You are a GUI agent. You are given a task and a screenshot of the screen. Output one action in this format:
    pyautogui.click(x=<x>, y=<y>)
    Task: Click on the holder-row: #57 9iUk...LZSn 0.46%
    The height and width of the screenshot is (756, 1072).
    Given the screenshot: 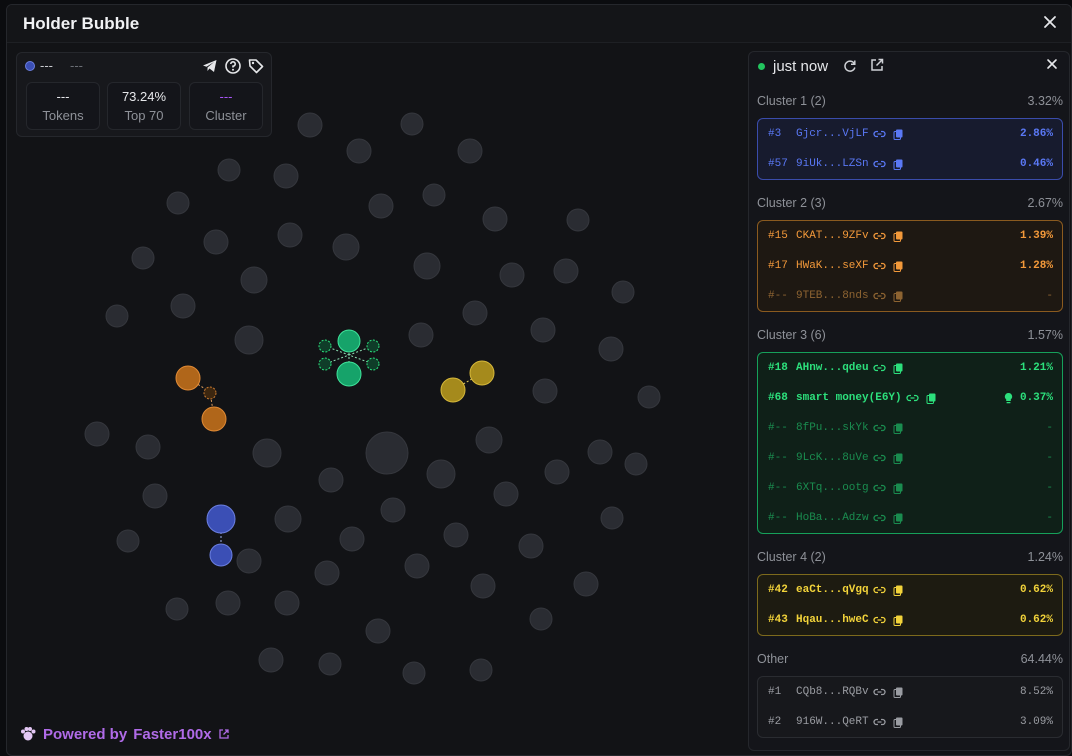 What is the action you would take?
    pyautogui.click(x=910, y=164)
    